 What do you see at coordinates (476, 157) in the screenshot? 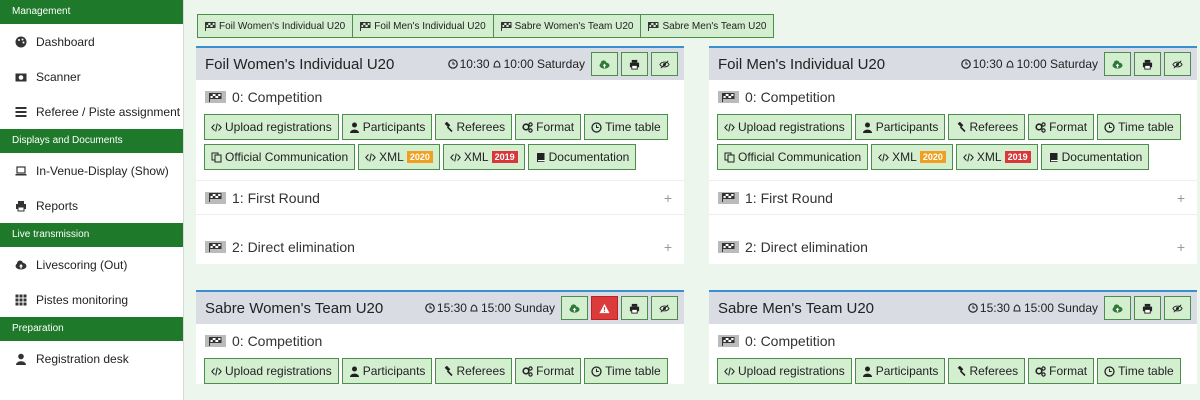
I see `button-label: XML` at bounding box center [476, 157].